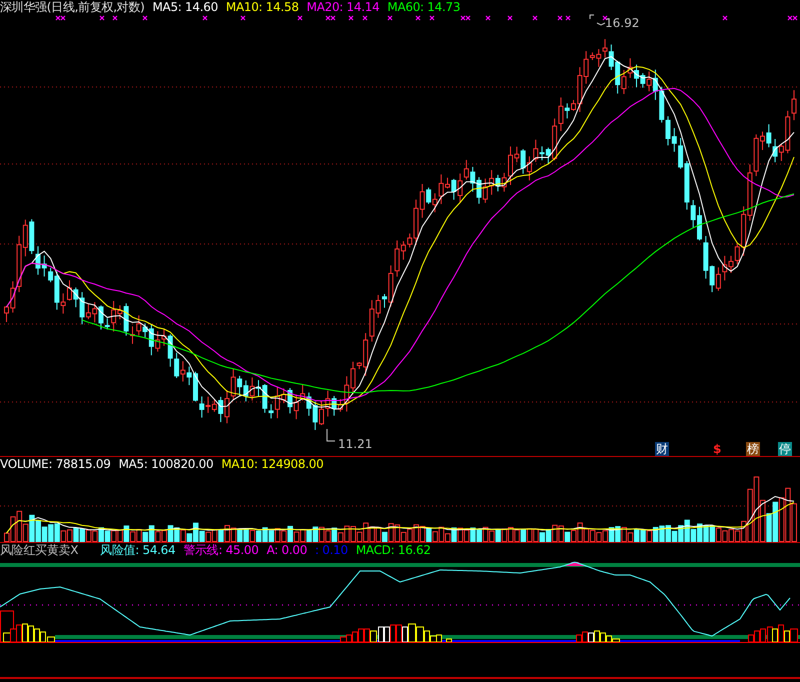 The height and width of the screenshot is (682, 800). What do you see at coordinates (272, 464) in the screenshot?
I see `indicator-value: MA10: 124908.00` at bounding box center [272, 464].